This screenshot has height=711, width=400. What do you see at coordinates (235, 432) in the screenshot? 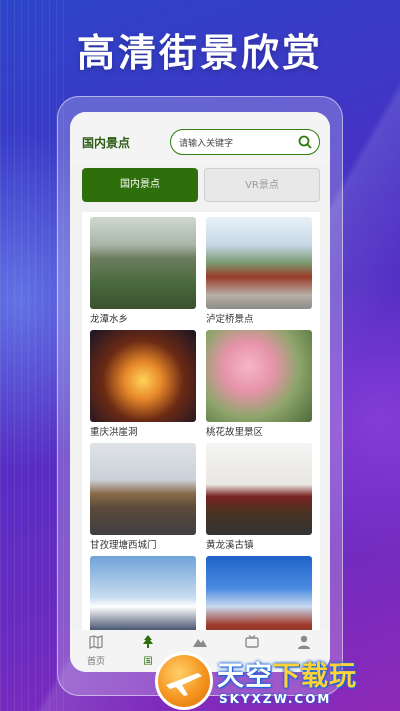
I see `spot-name: 桃花故里景区` at bounding box center [235, 432].